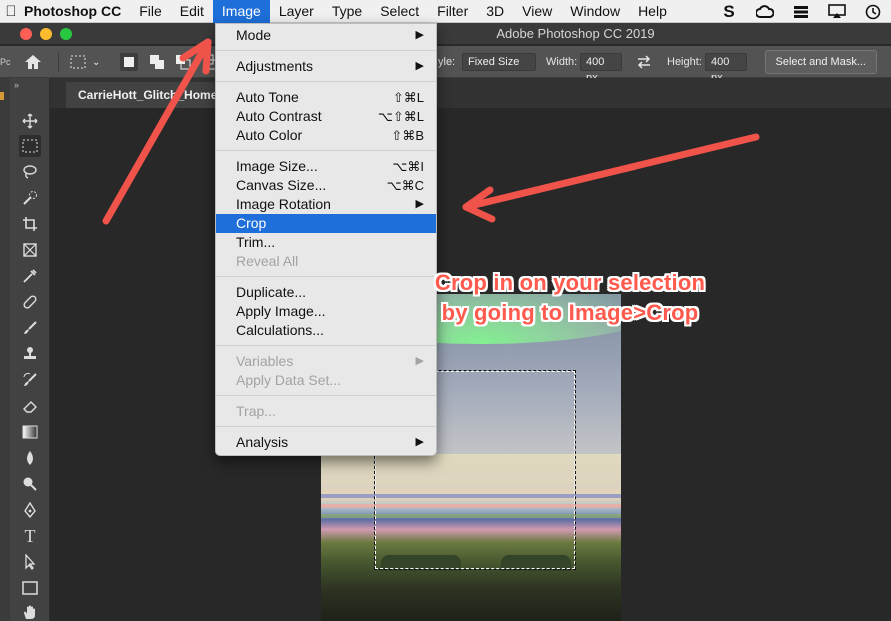 Image resolution: width=891 pixels, height=621 pixels. I want to click on lasso-tool-icon, so click(30, 172).